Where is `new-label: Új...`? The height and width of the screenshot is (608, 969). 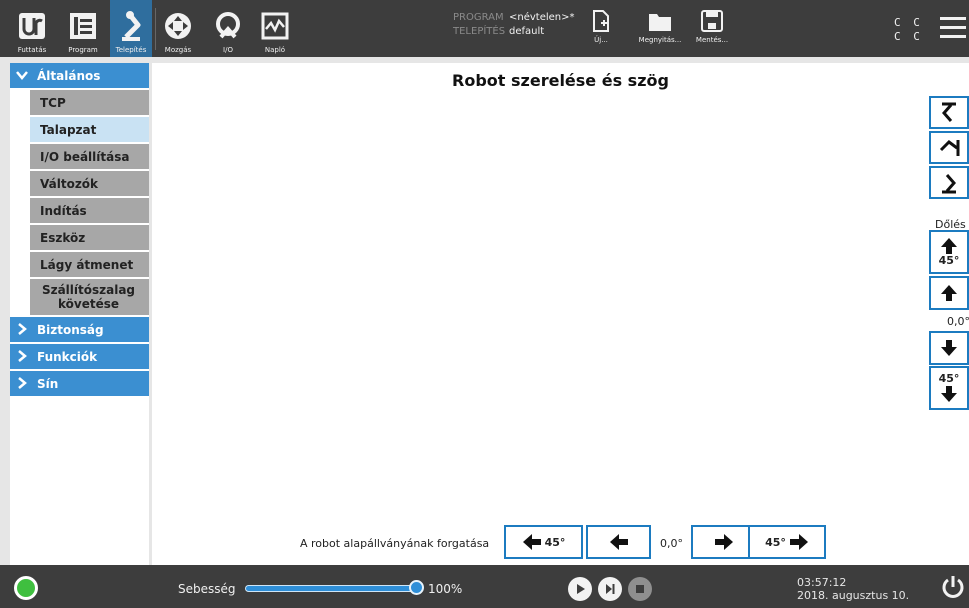
new-label: Új... is located at coordinates (601, 40).